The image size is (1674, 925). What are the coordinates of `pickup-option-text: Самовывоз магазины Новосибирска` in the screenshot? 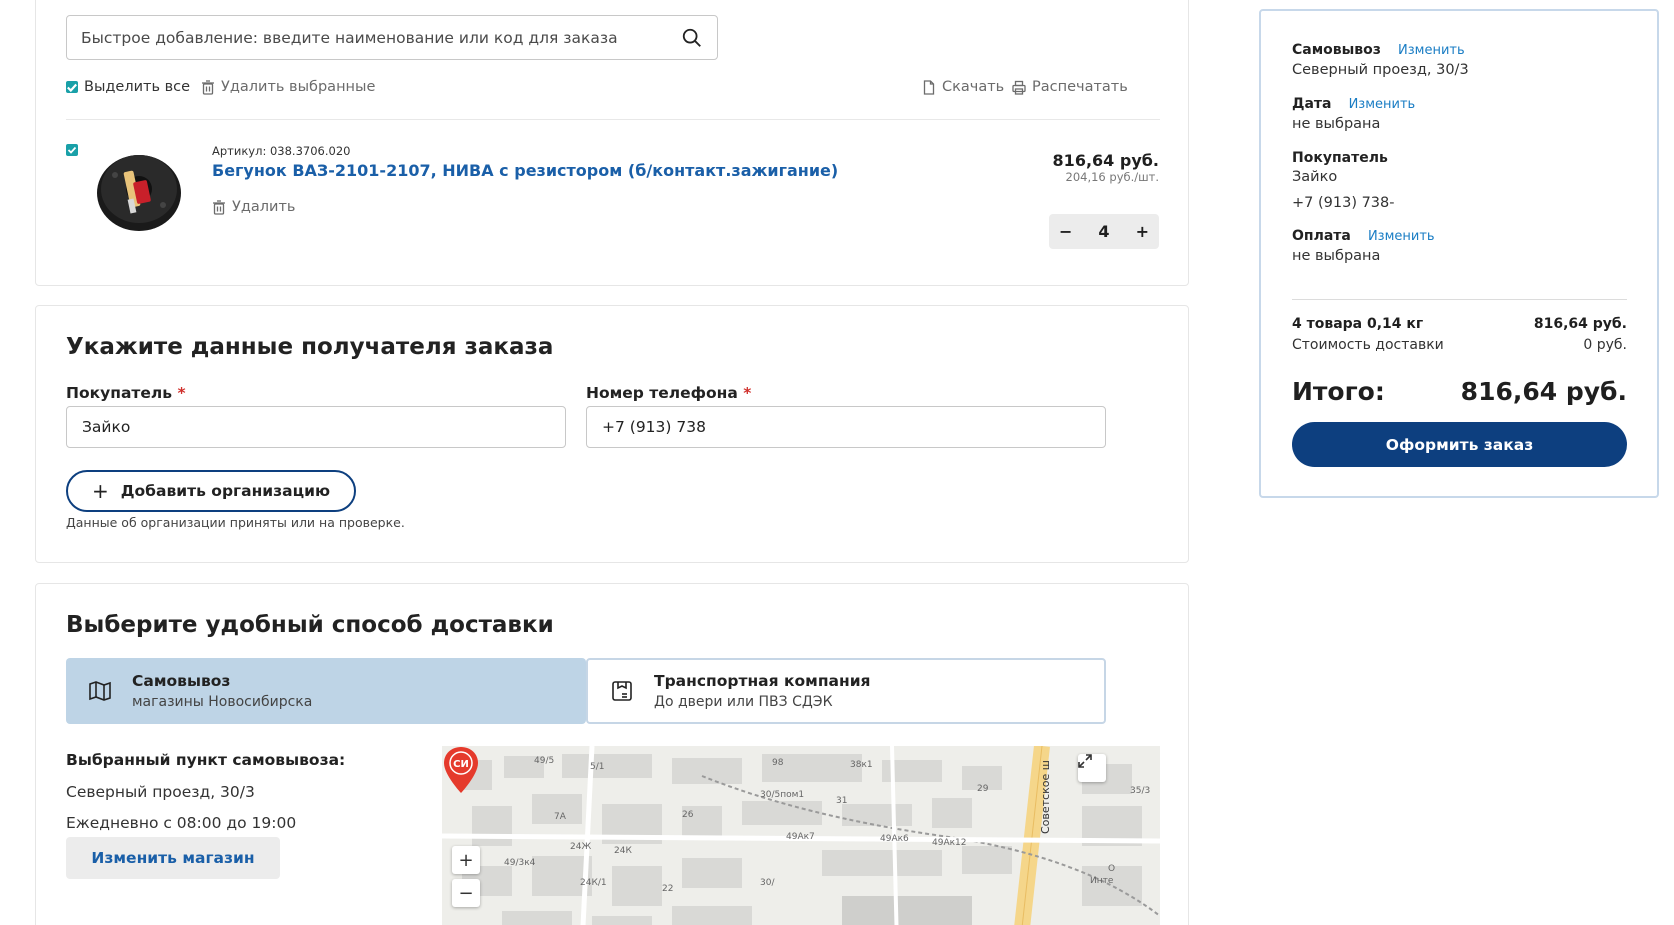 It's located at (222, 691).